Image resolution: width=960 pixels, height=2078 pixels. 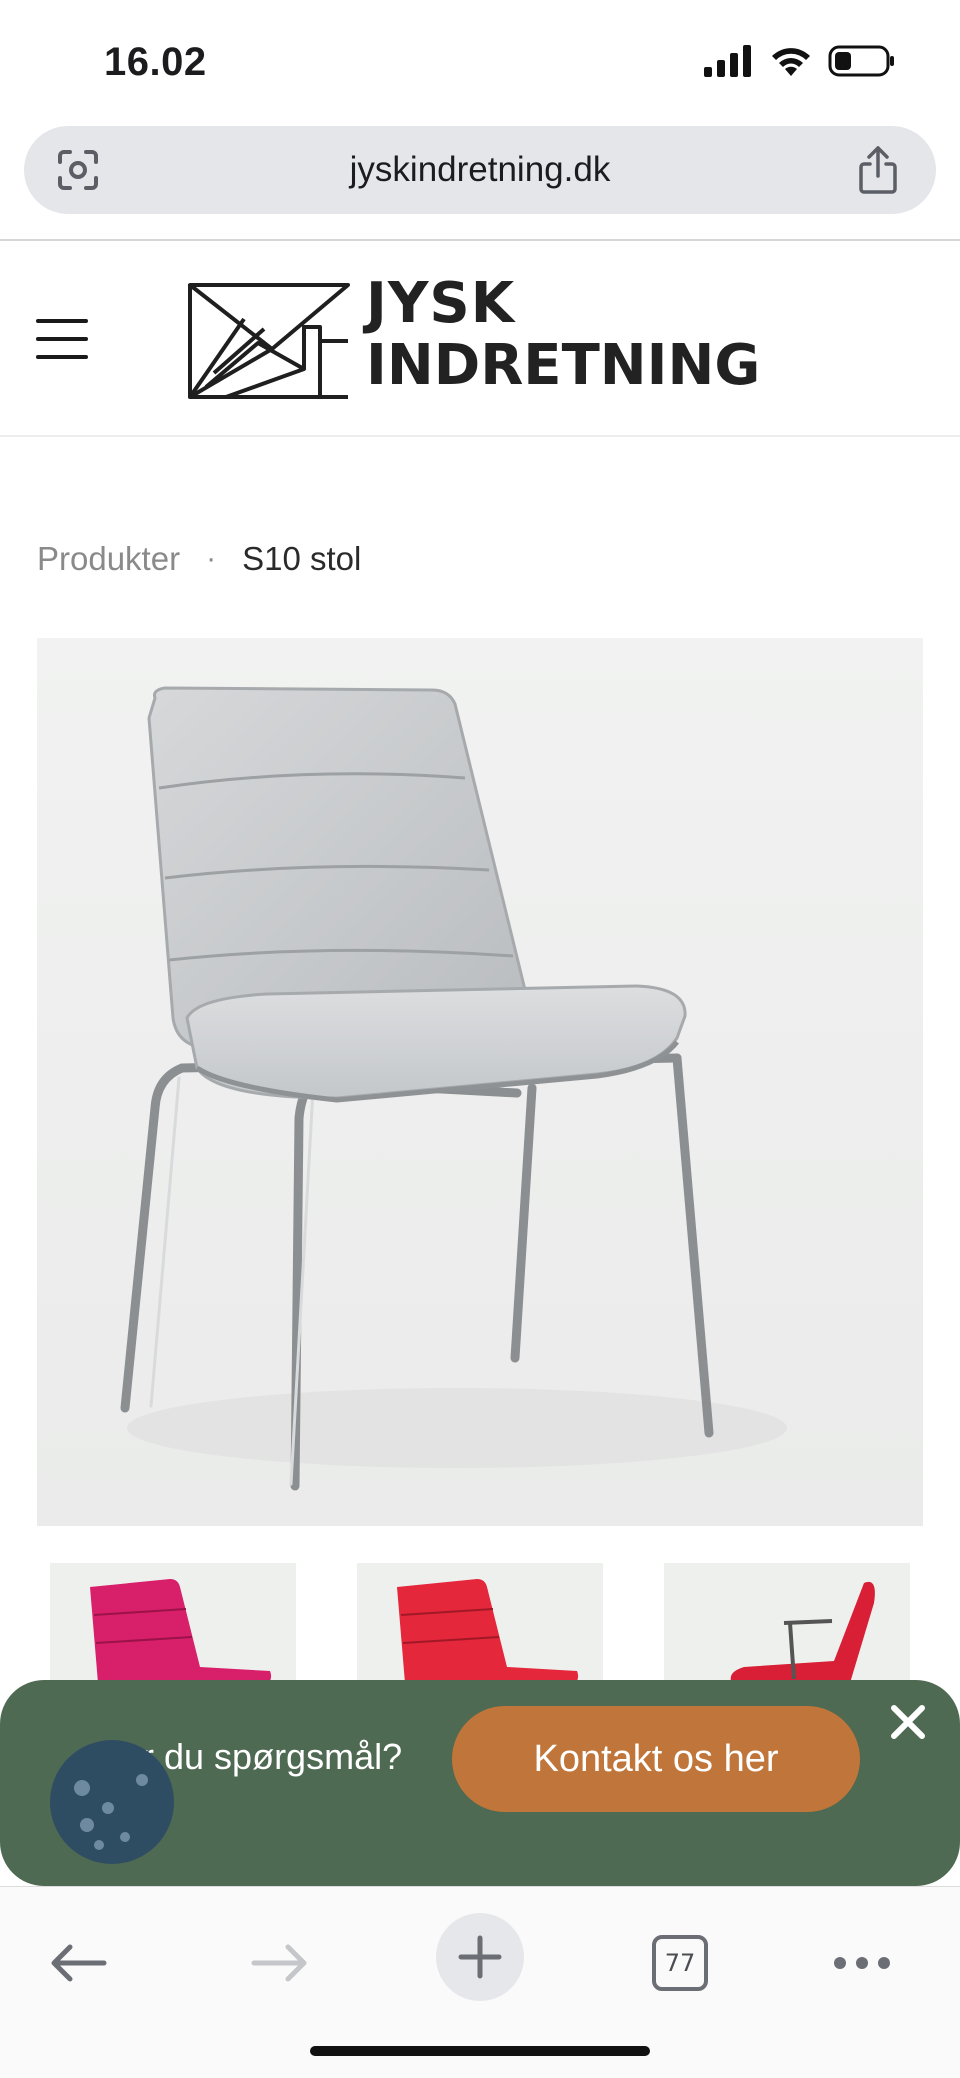 I want to click on home-indicator, so click(x=480, y=2051).